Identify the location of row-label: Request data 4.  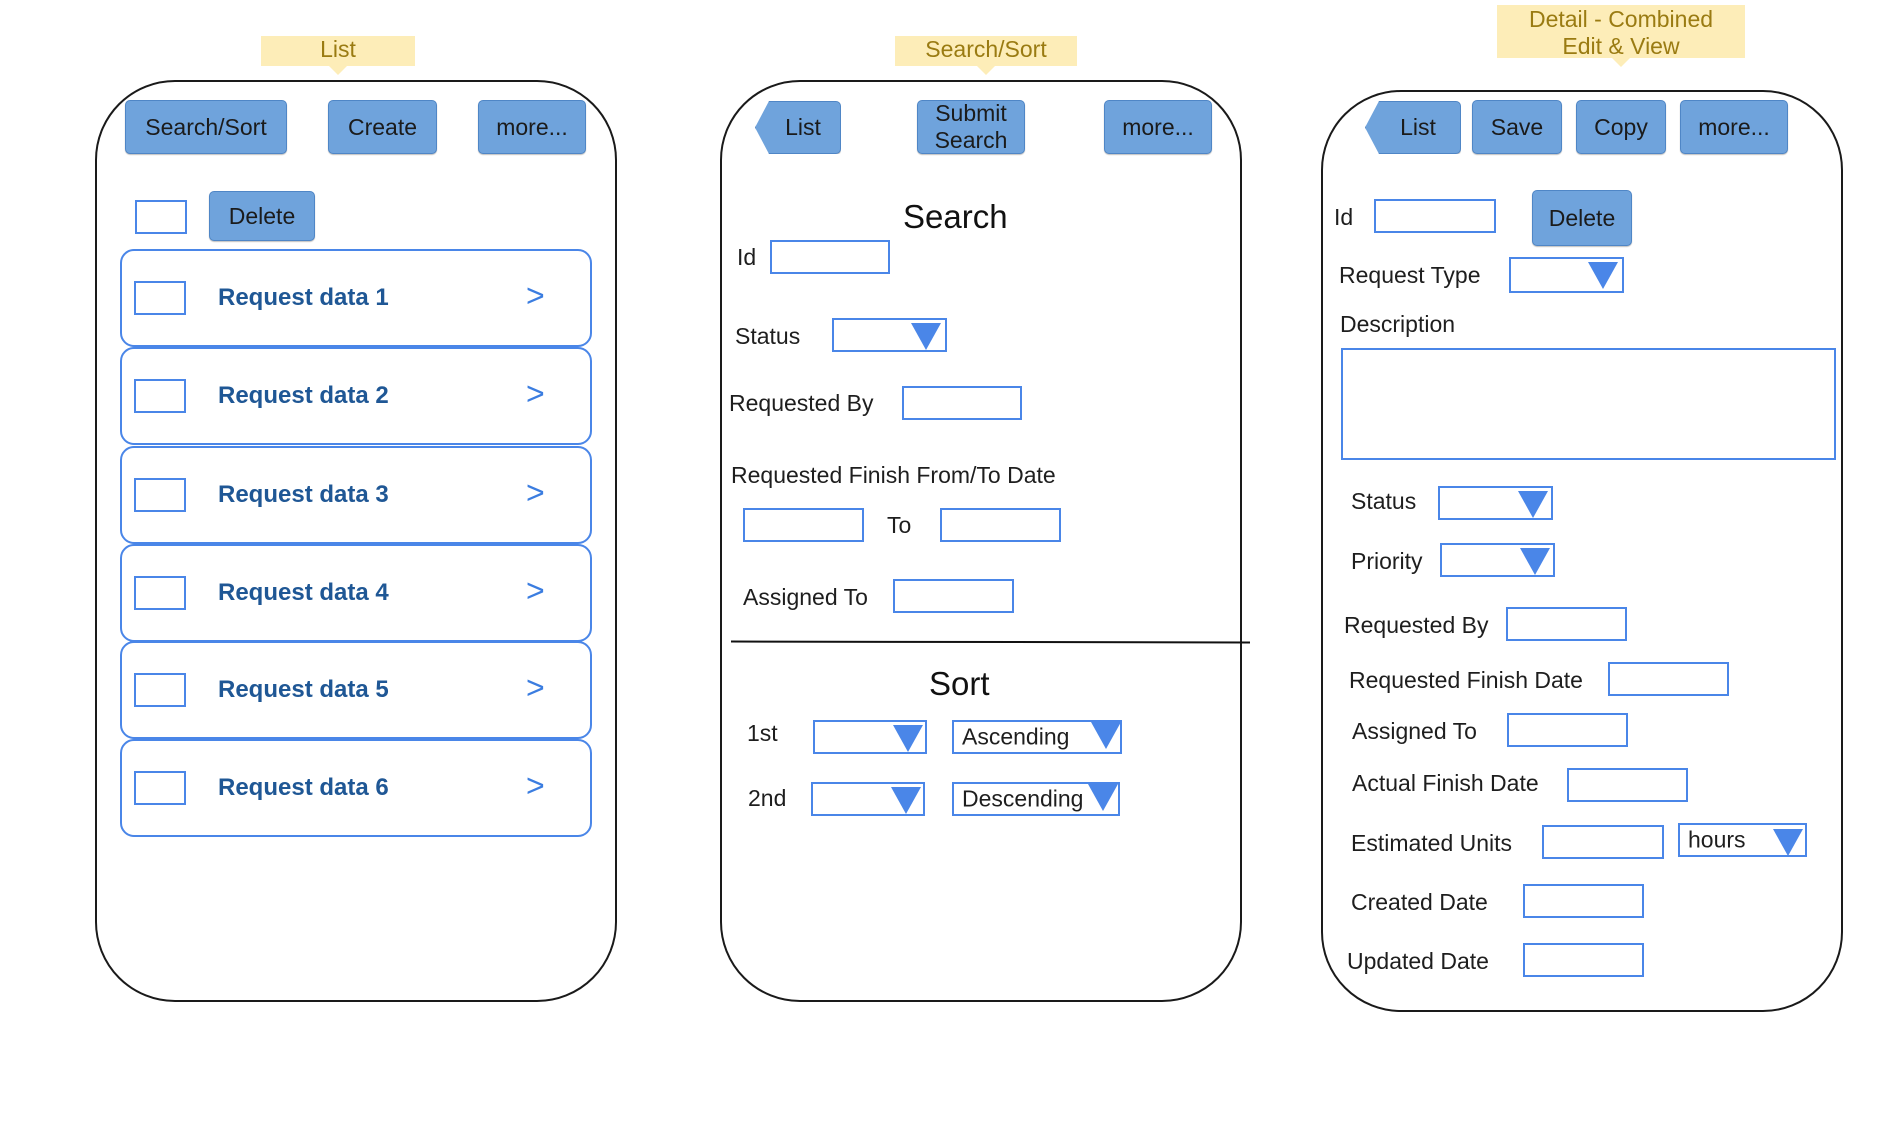
(303, 592).